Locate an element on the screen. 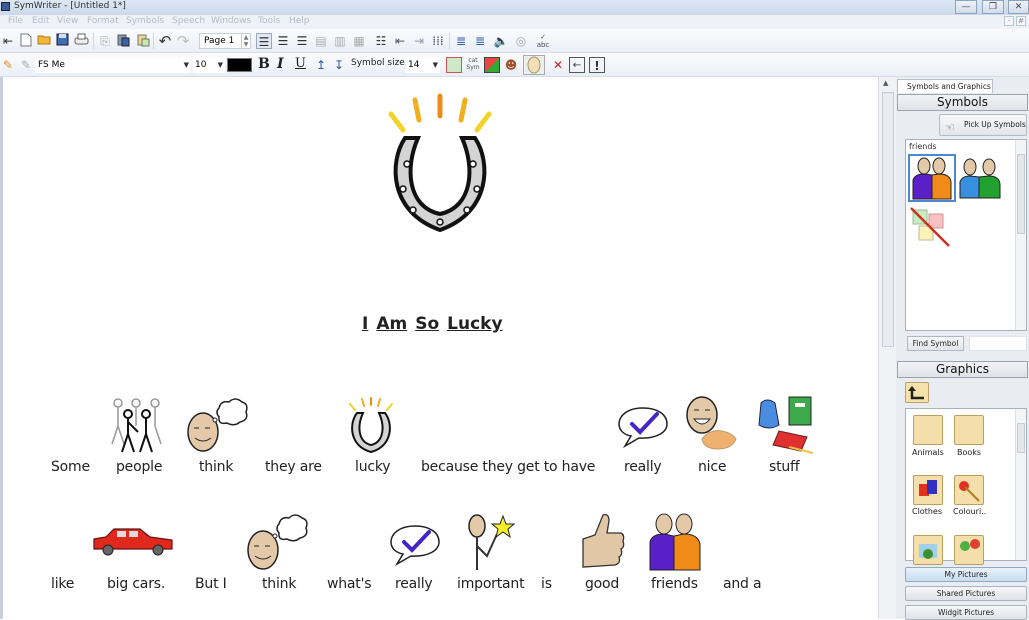 The image size is (1029, 620). font-select: FS Me ▼ is located at coordinates (113, 65).